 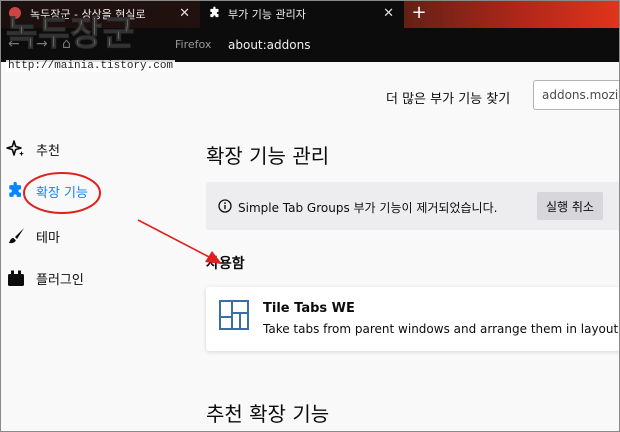 What do you see at coordinates (175, 239) in the screenshot?
I see `annotation-arrow-line` at bounding box center [175, 239].